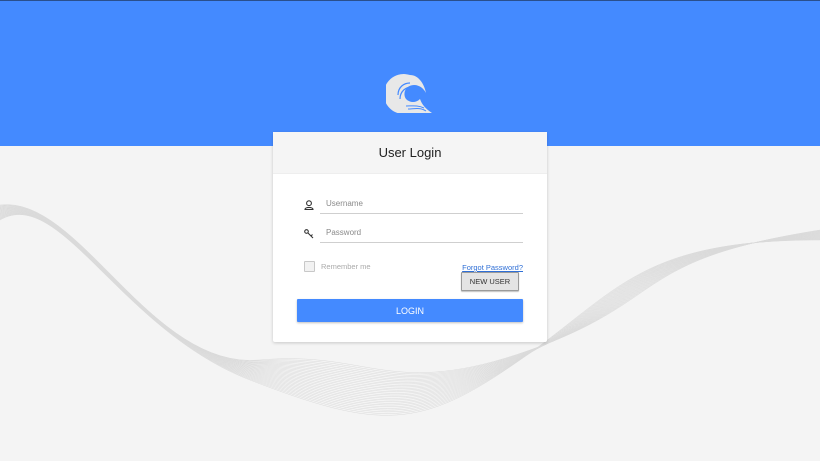 The image size is (820, 461). I want to click on login-title: User Login, so click(410, 152).